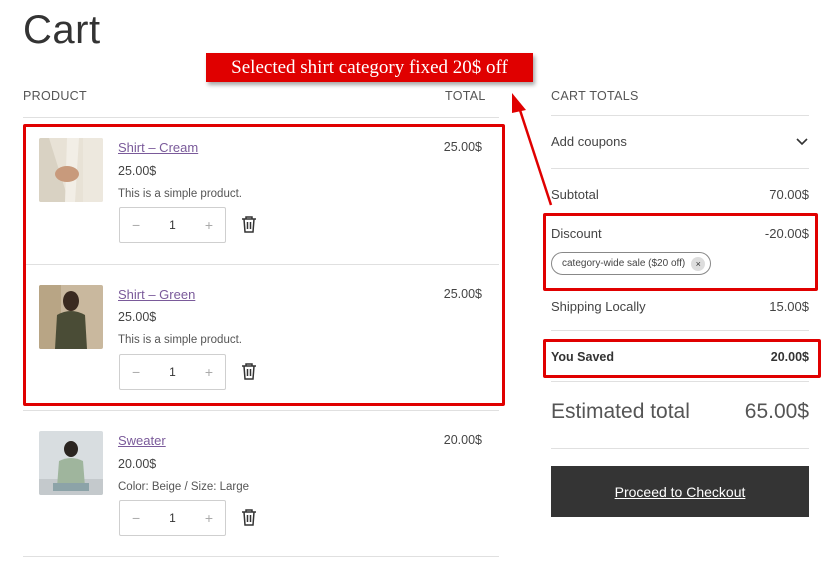 This screenshot has height=584, width=831. Describe the element at coordinates (71, 463) in the screenshot. I see `sweater-image` at that location.